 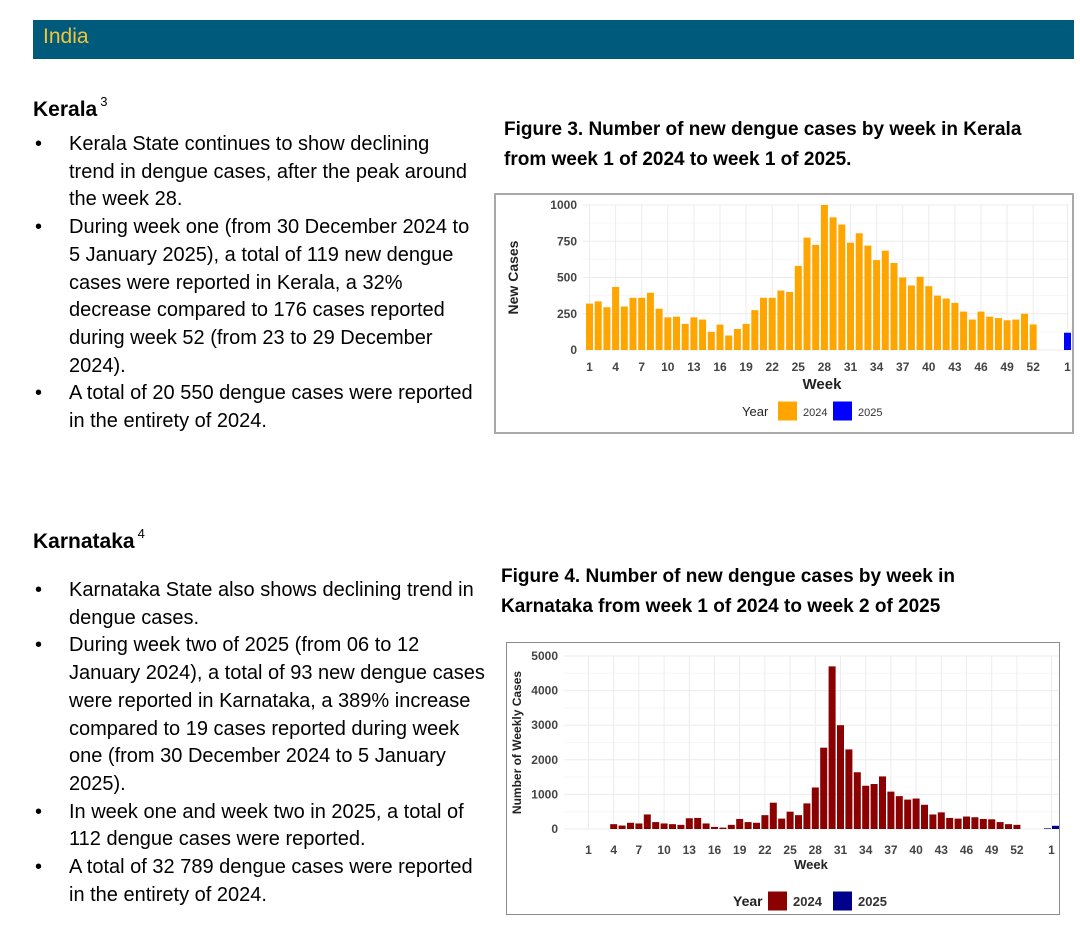 I want to click on legend-swatch-2024, so click(x=787, y=411).